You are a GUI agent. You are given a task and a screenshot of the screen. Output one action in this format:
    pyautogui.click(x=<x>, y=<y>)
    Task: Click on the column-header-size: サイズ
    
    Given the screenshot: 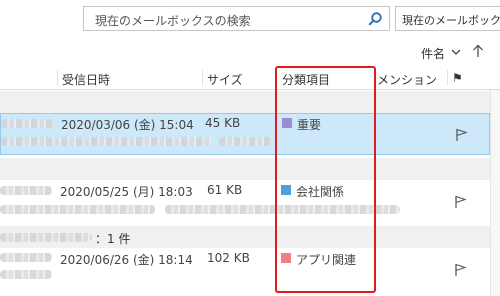 What is the action you would take?
    pyautogui.click(x=225, y=79)
    